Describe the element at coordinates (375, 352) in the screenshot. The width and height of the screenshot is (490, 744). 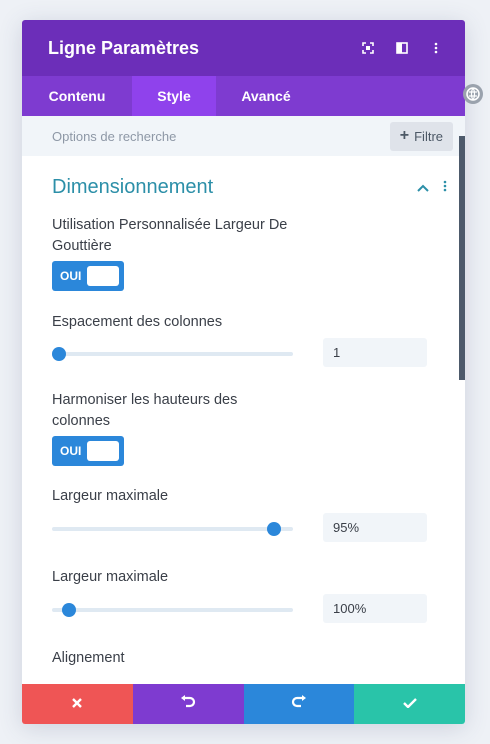
I see `column-spacing-input: 1` at that location.